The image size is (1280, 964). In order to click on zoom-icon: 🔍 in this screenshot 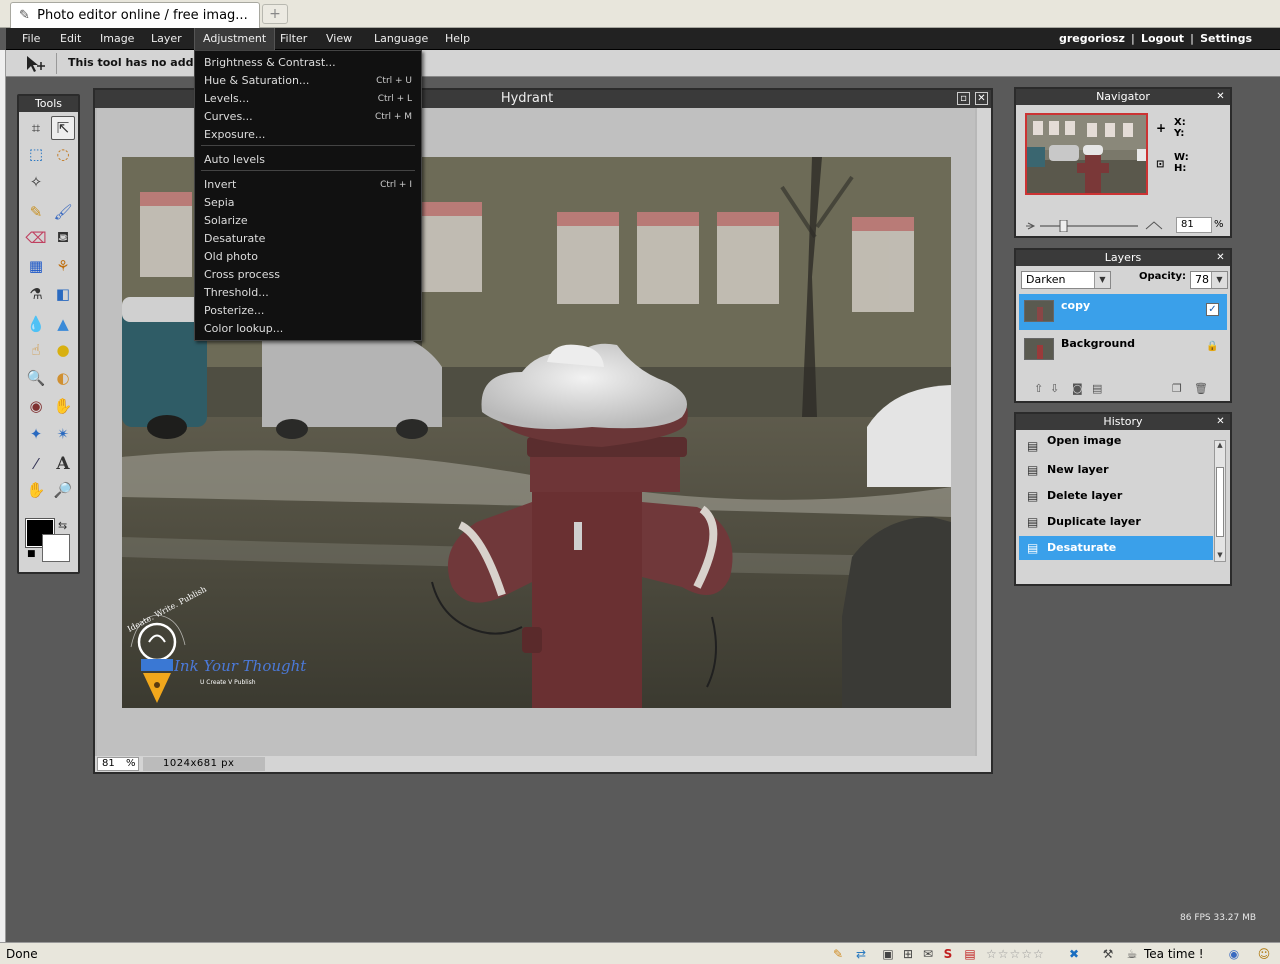, I will do `click(36, 378)`.